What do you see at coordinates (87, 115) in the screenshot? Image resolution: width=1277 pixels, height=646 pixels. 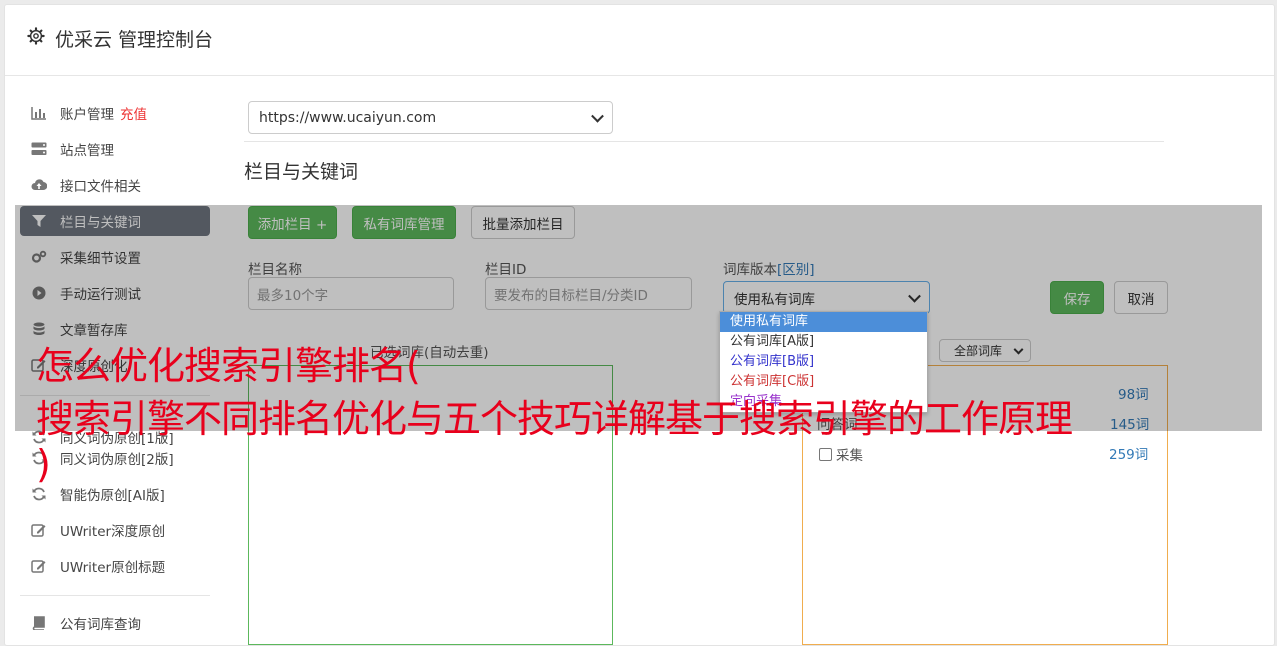 I see `sidebar-item-label: 账户管理` at bounding box center [87, 115].